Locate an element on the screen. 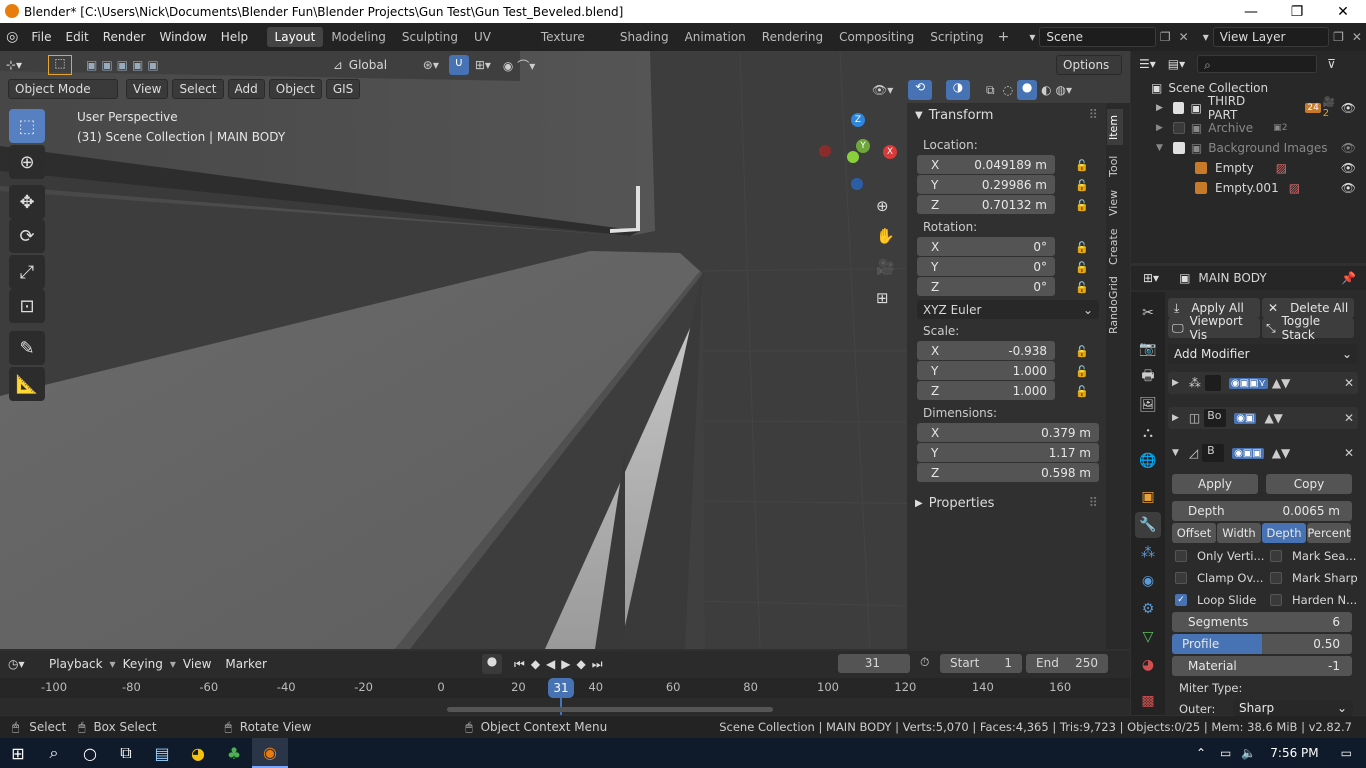 This screenshot has height=768, width=1366. dimensions-z-field: Z 0.598 m is located at coordinates (1008, 472).